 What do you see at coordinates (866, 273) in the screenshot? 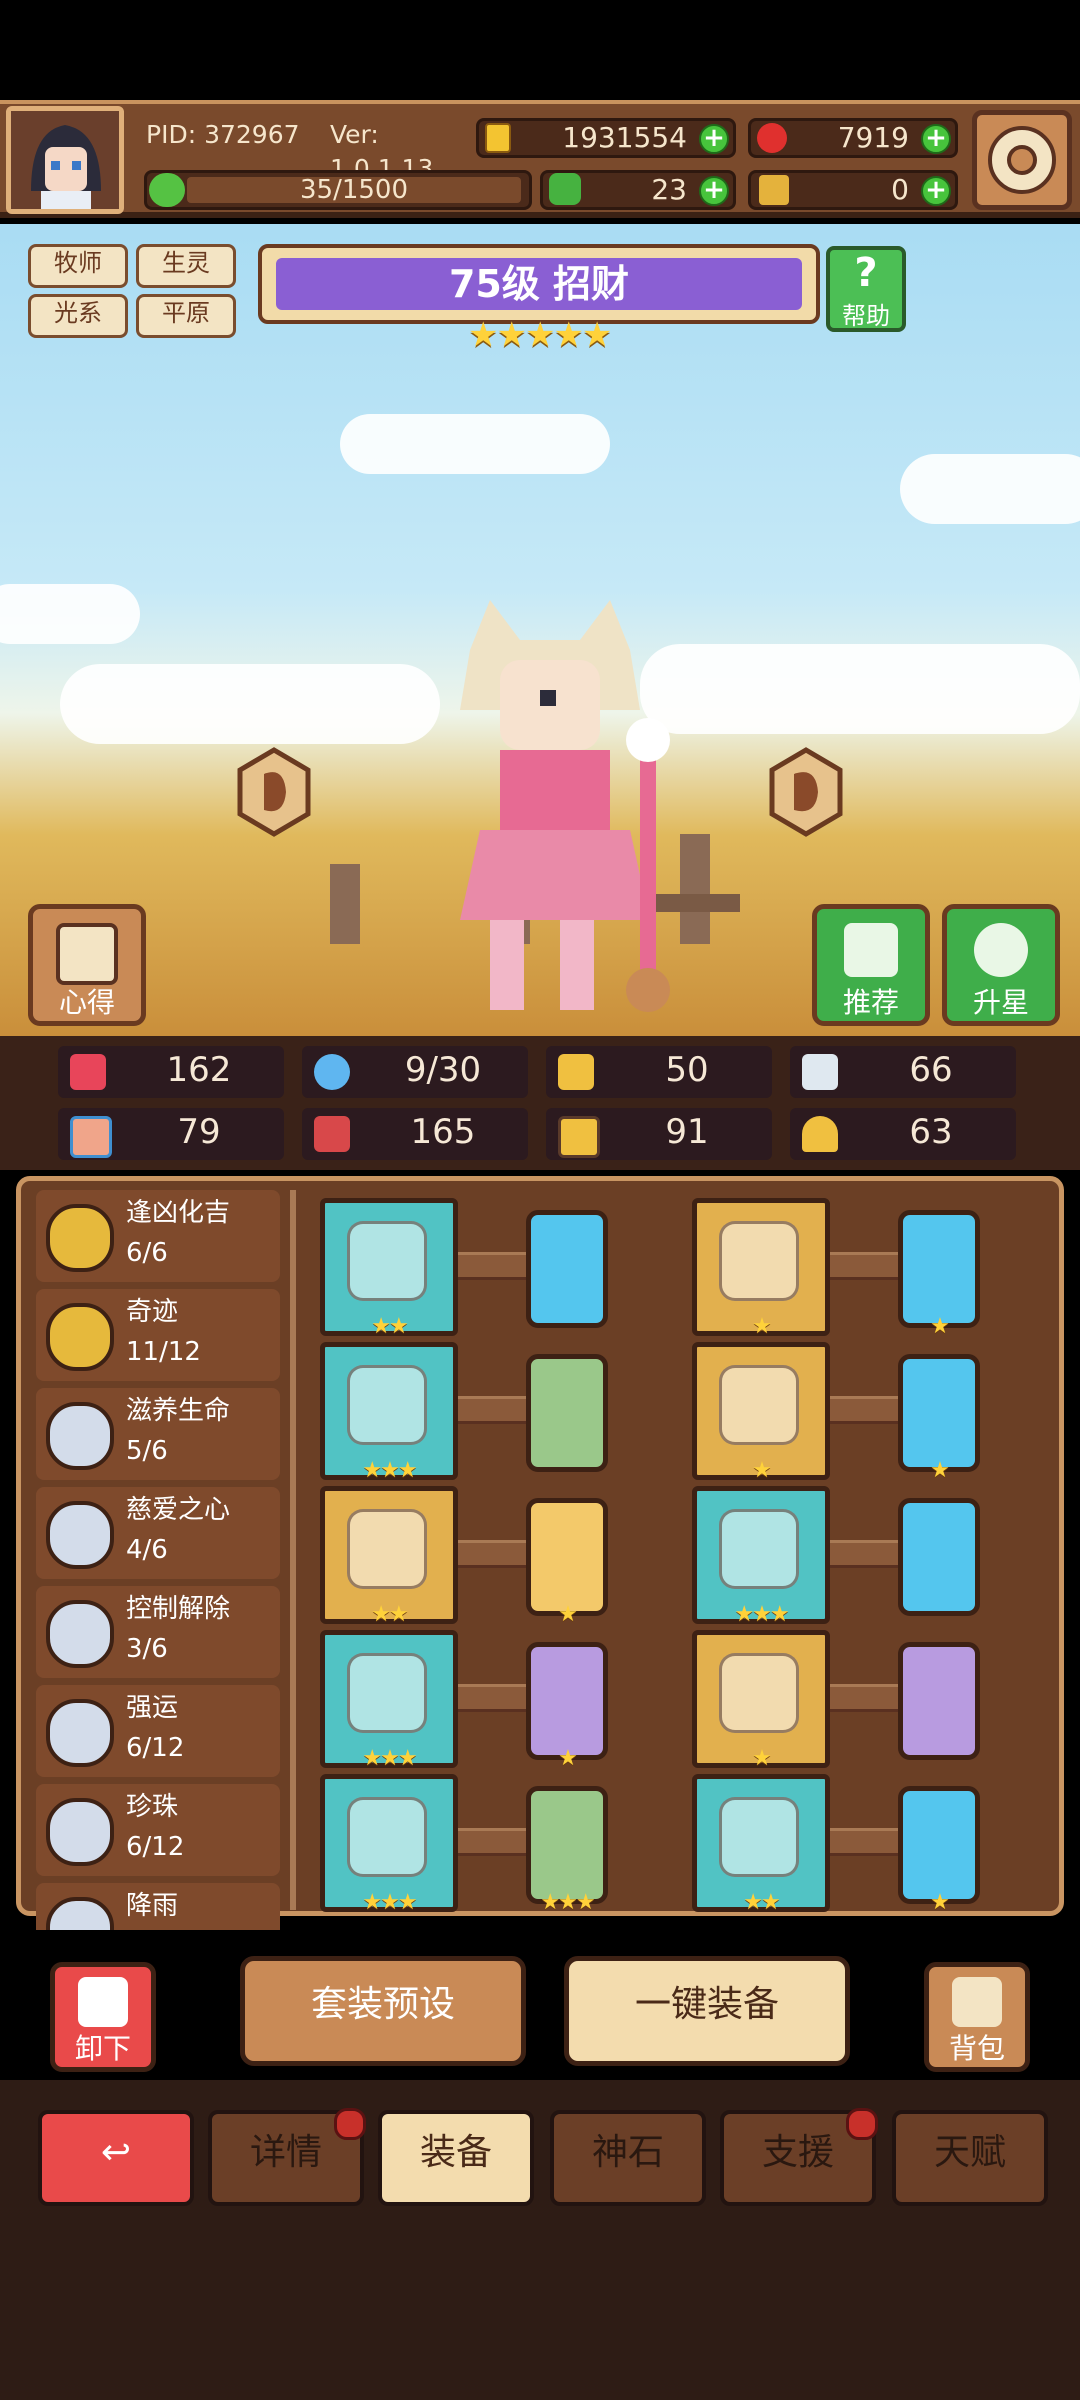
I see `question-icon: ?` at bounding box center [866, 273].